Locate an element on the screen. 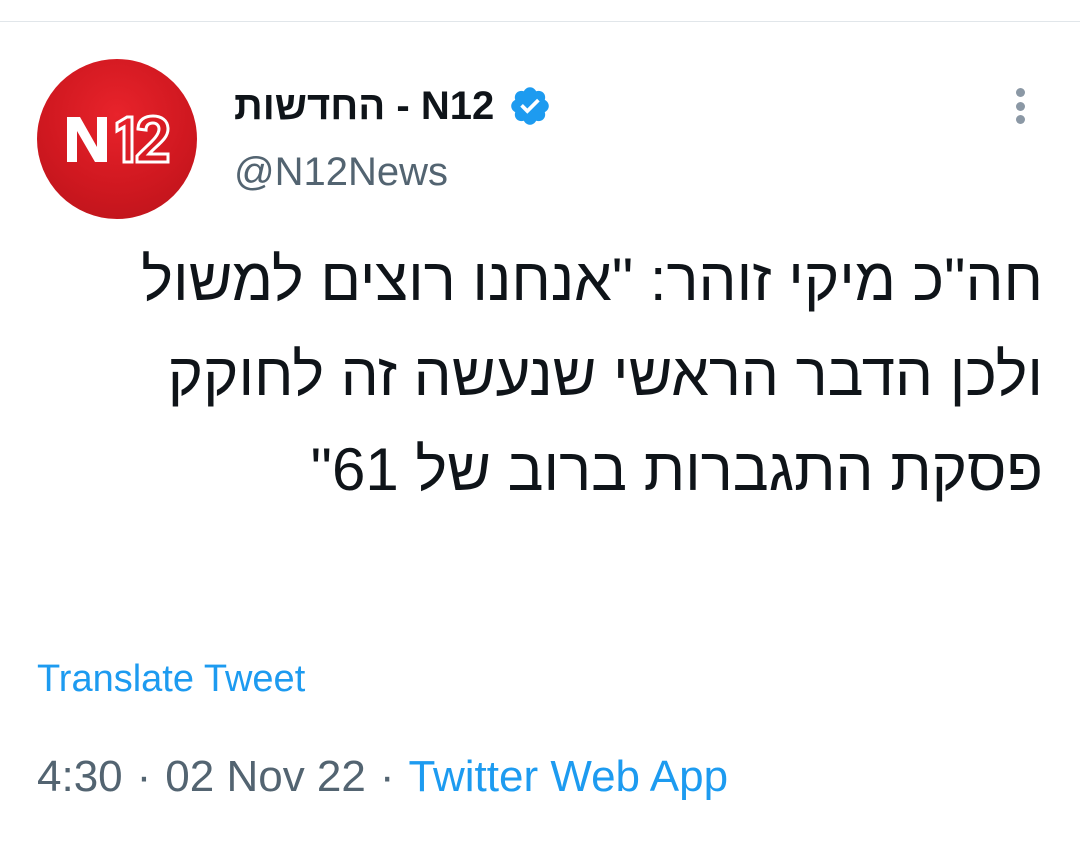 The height and width of the screenshot is (844, 1080). avatar is located at coordinates (117, 139).